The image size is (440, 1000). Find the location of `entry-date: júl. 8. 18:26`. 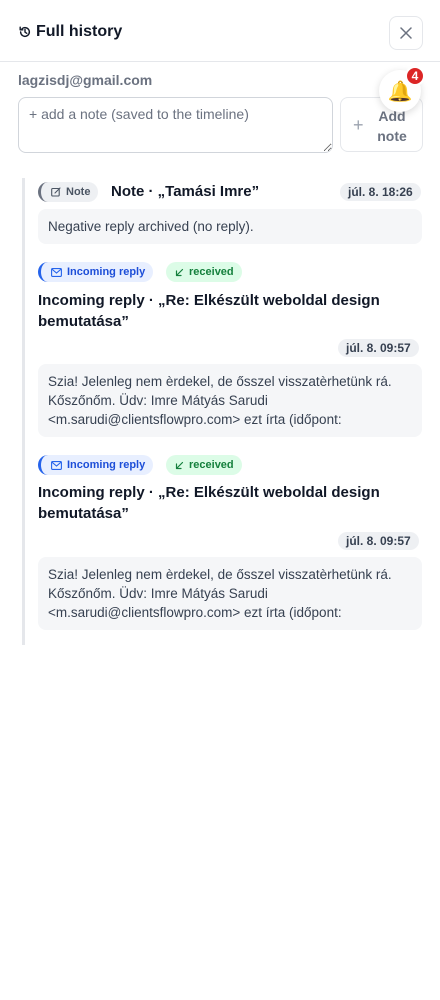

entry-date: júl. 8. 18:26 is located at coordinates (380, 192).